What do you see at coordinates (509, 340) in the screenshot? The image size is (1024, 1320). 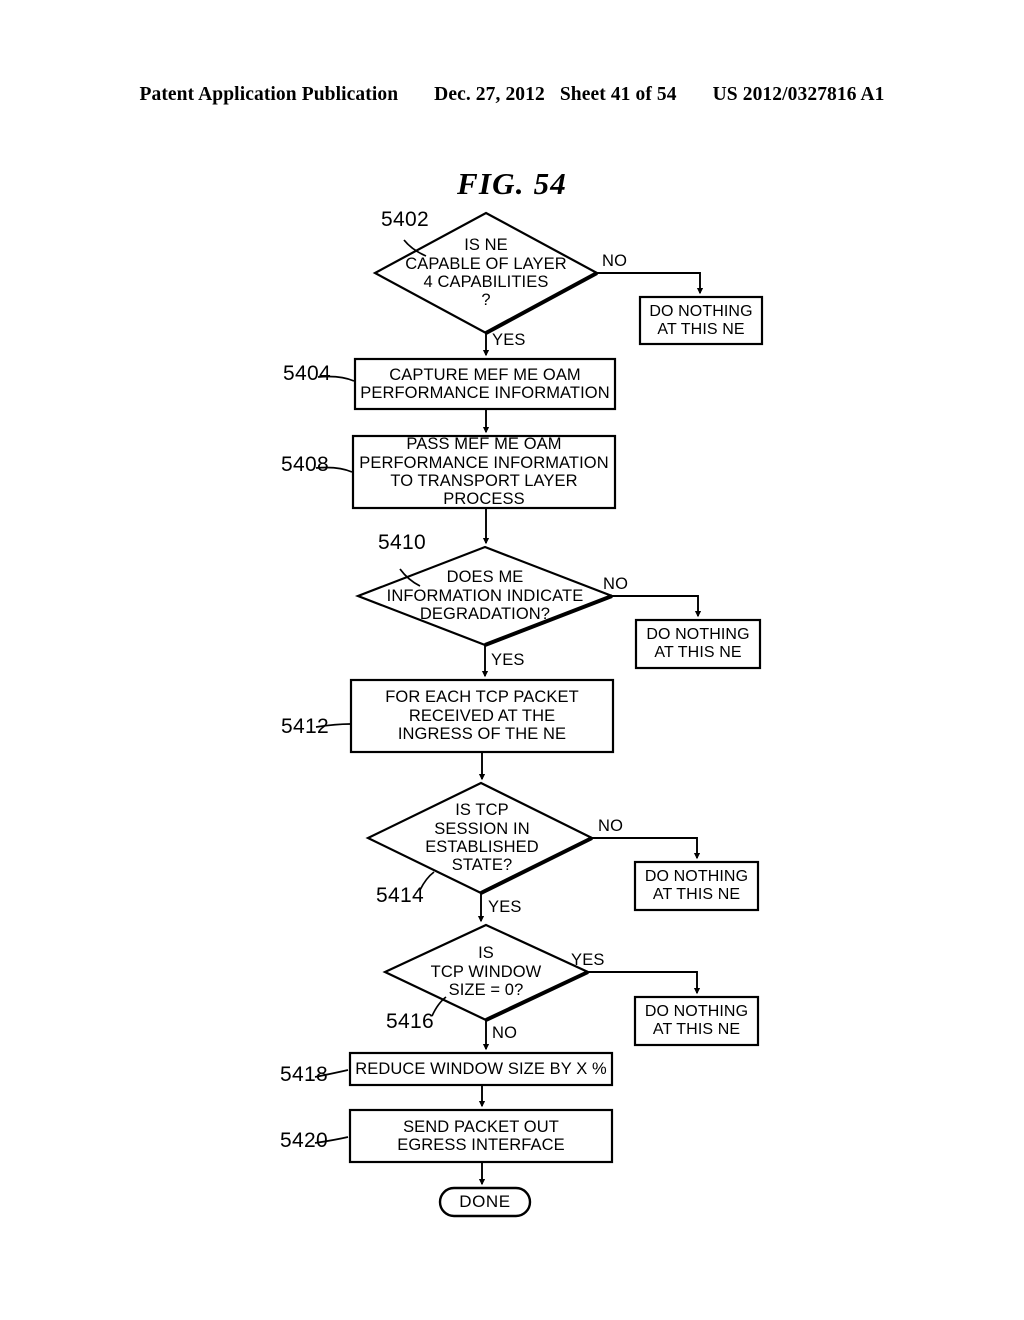 I see `branch-label-yes-5402: YES` at bounding box center [509, 340].